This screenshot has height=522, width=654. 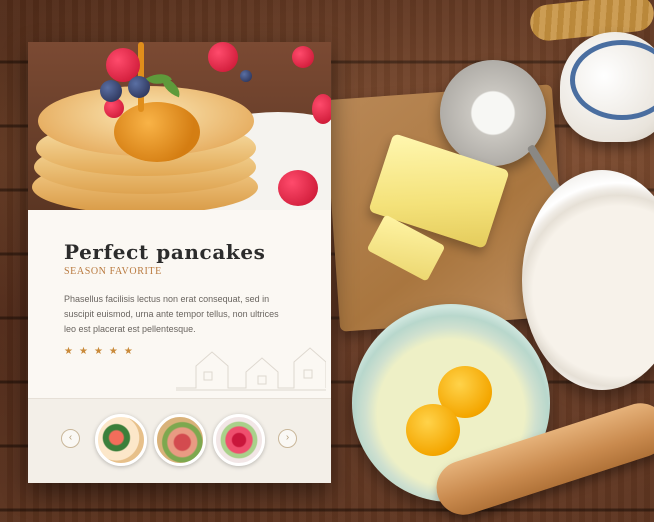 I want to click on thumbnail-raspberry-dessert, so click(x=239, y=440).